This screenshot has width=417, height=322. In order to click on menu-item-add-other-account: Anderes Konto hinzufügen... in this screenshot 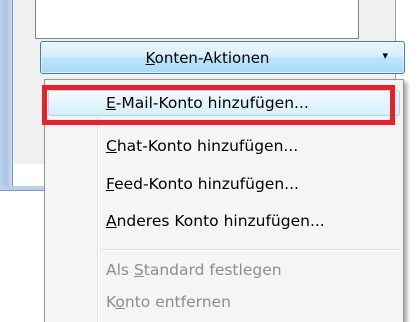, I will do `click(224, 221)`.